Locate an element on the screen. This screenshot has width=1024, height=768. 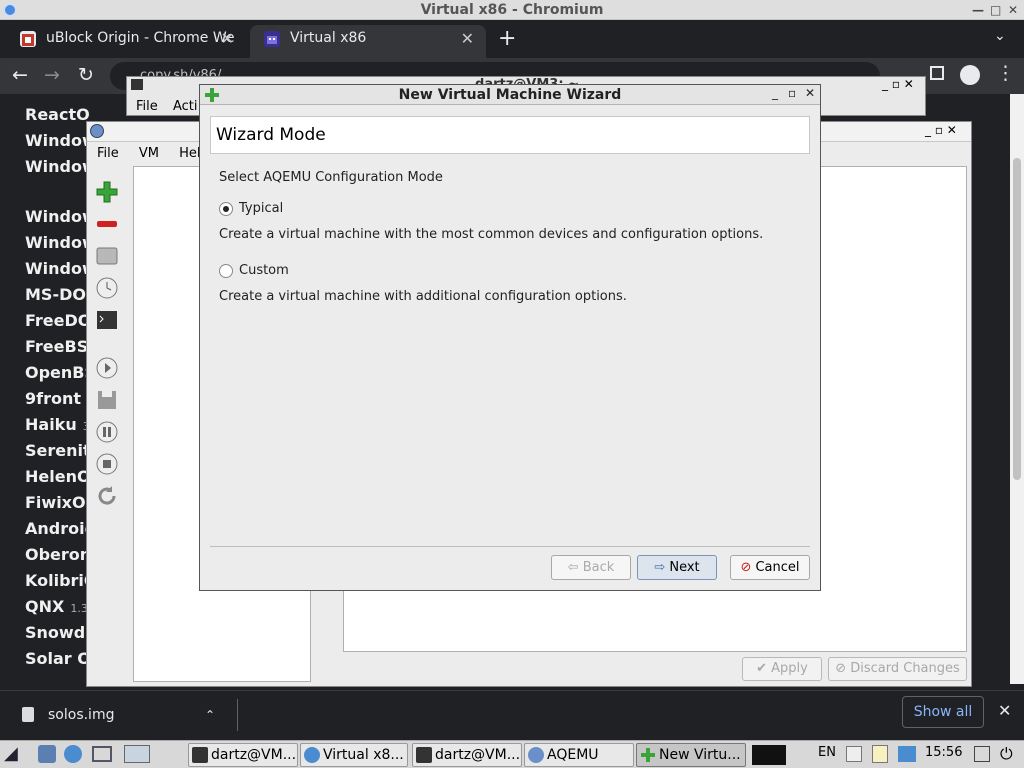
delete-vm-icon is located at coordinates (107, 224).